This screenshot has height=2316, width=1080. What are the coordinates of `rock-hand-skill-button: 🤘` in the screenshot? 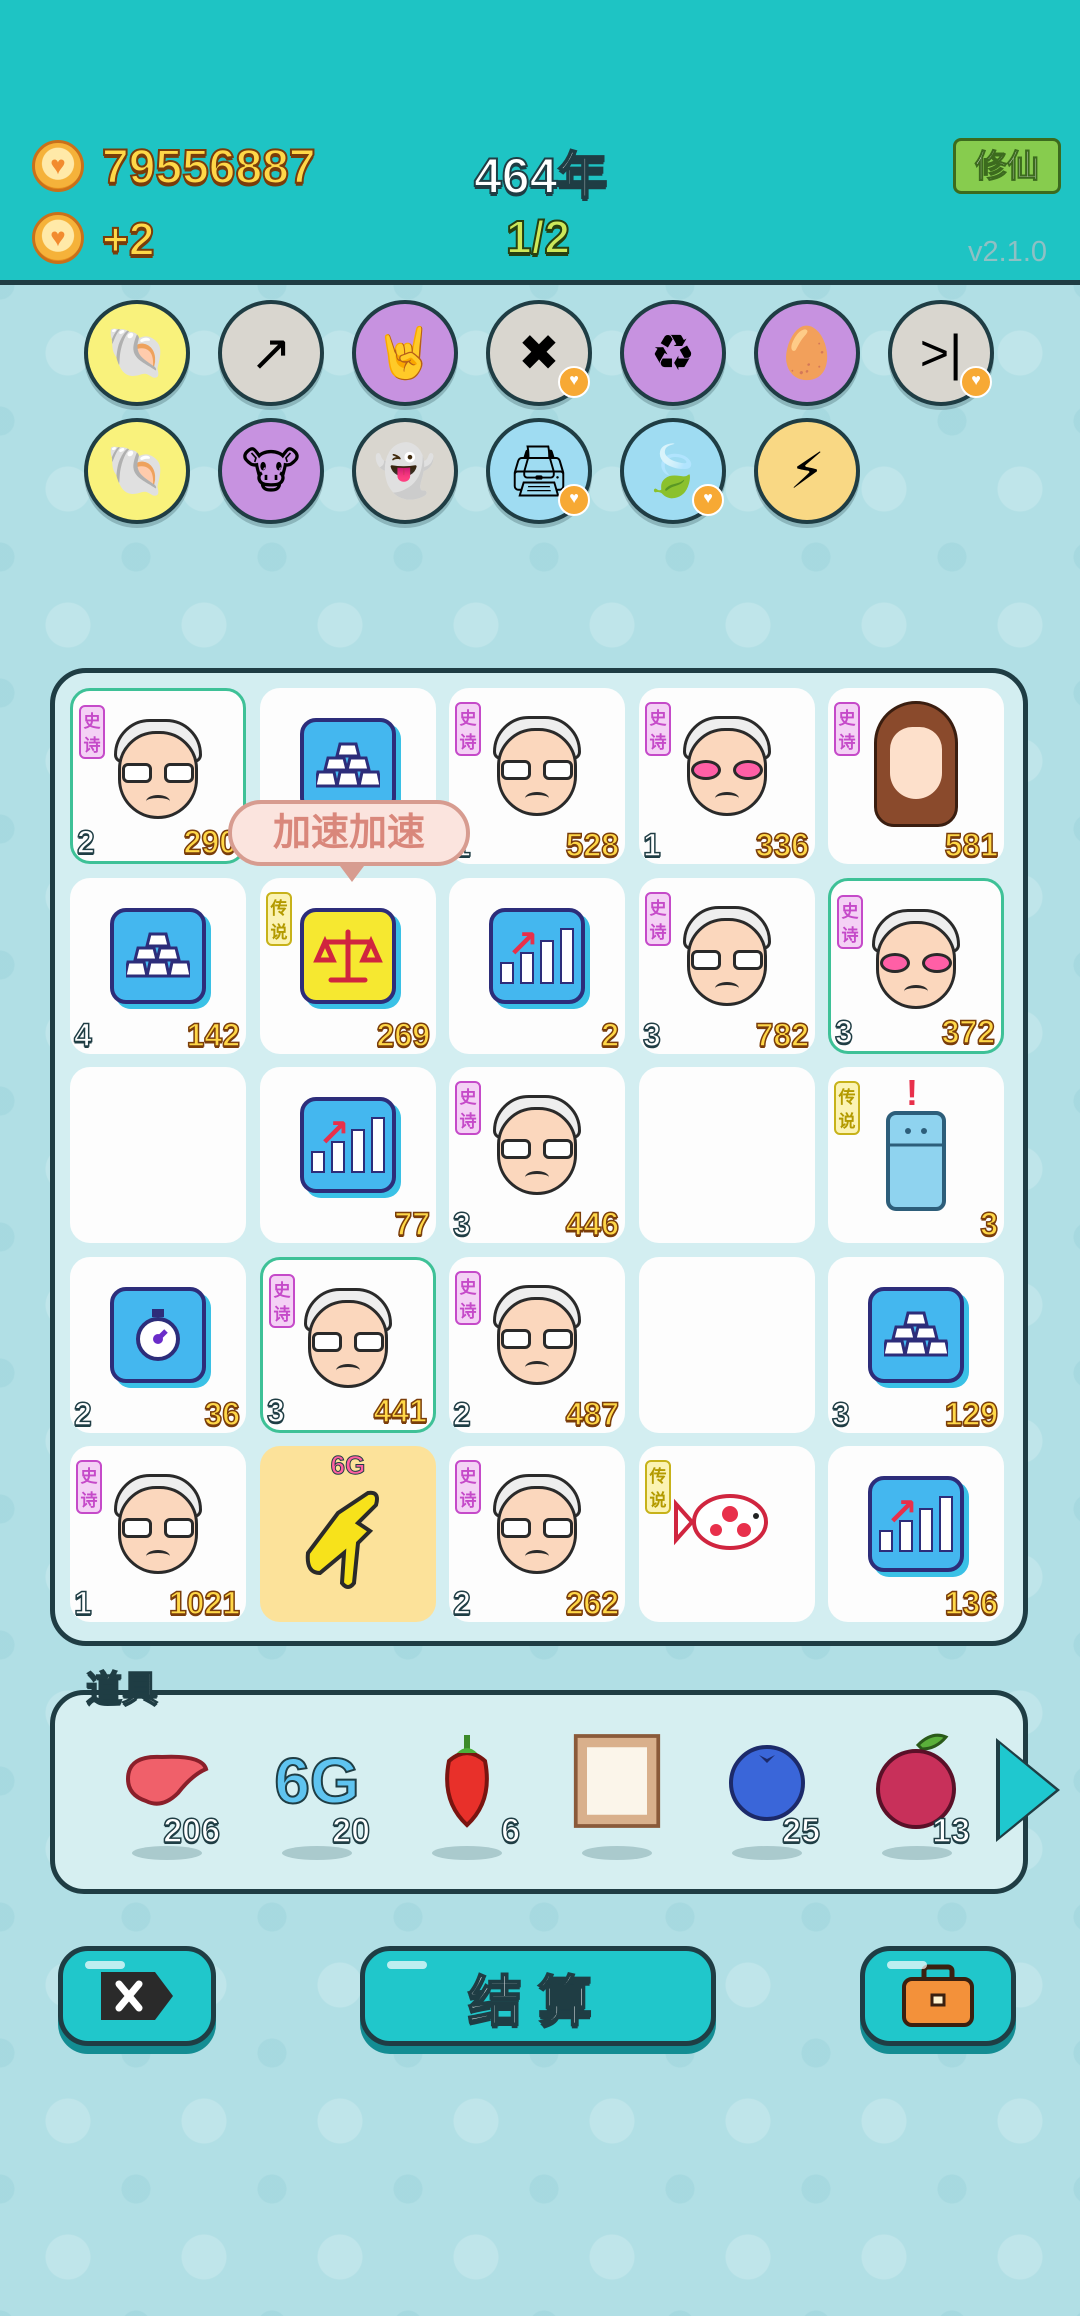 It's located at (405, 353).